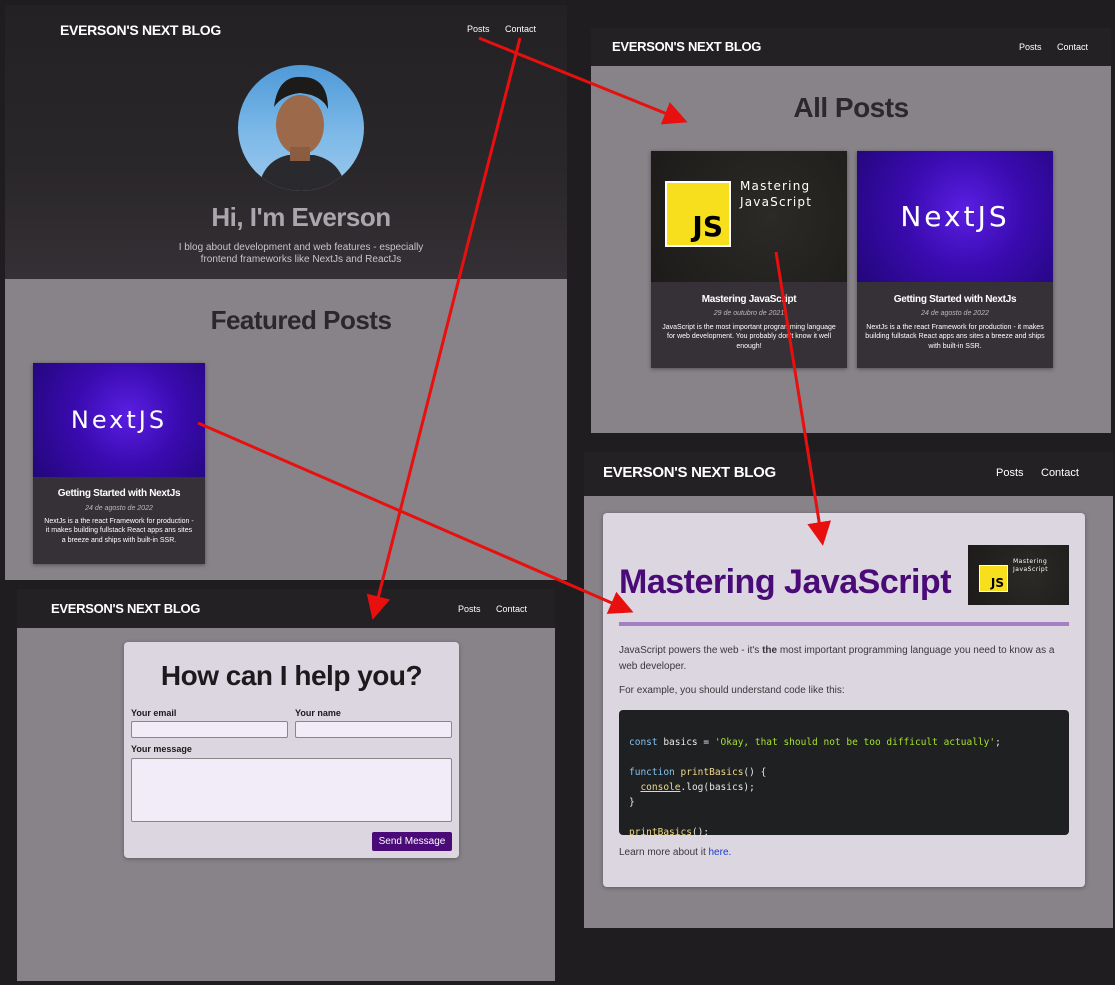 This screenshot has height=985, width=1115. What do you see at coordinates (209, 729) in the screenshot?
I see `email-field` at bounding box center [209, 729].